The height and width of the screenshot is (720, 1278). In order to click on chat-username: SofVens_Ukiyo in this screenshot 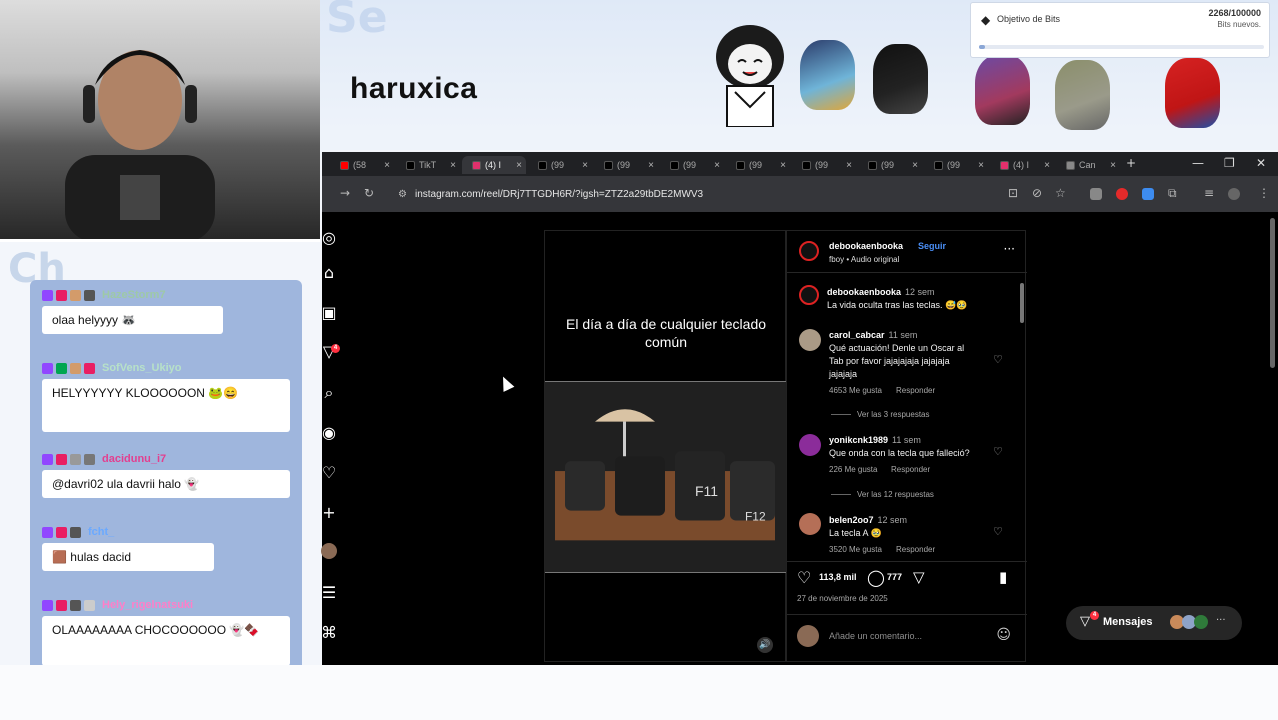, I will do `click(141, 368)`.